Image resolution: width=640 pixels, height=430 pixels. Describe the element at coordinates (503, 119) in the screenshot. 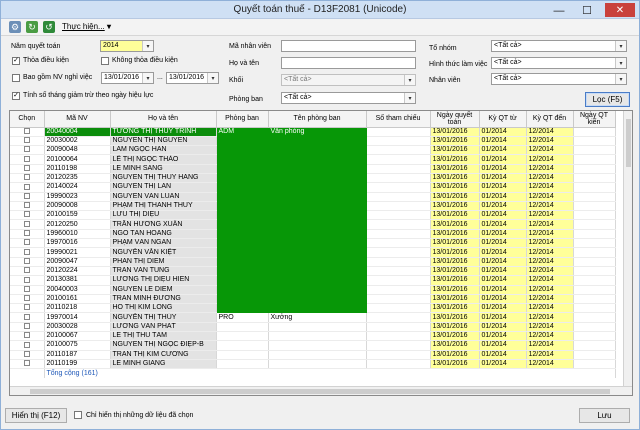

I see `column-header: Kỳ QT từ` at that location.